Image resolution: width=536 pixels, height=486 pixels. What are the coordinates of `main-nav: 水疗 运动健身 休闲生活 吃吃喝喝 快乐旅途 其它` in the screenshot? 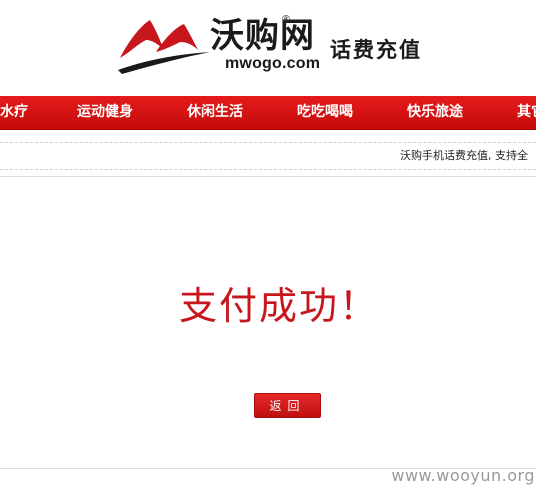 It's located at (268, 113).